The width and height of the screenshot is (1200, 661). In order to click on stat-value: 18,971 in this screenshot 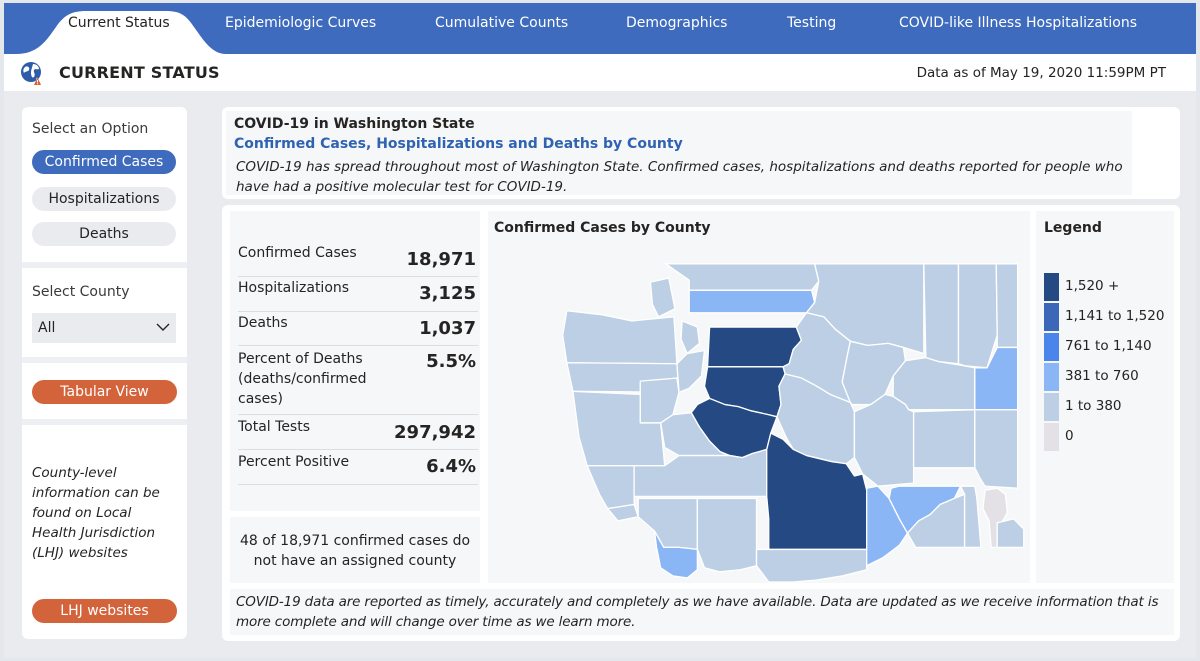, I will do `click(441, 259)`.